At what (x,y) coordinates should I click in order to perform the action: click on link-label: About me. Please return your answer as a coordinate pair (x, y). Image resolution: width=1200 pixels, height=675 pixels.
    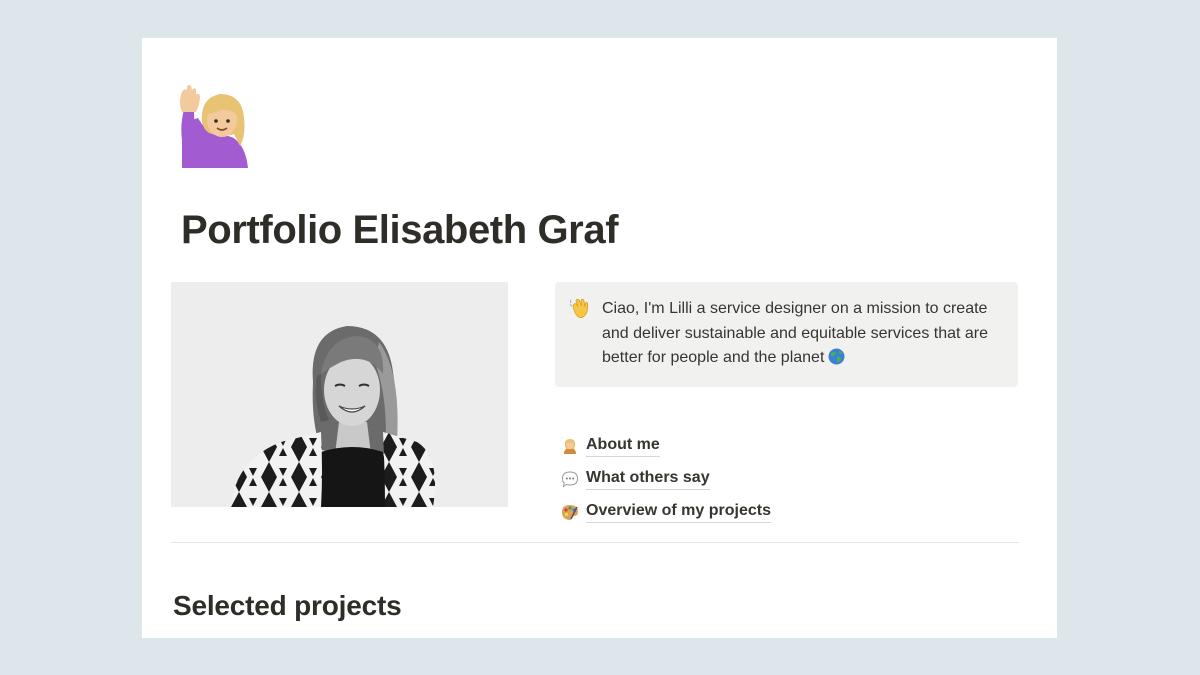
    Looking at the image, I should click on (623, 446).